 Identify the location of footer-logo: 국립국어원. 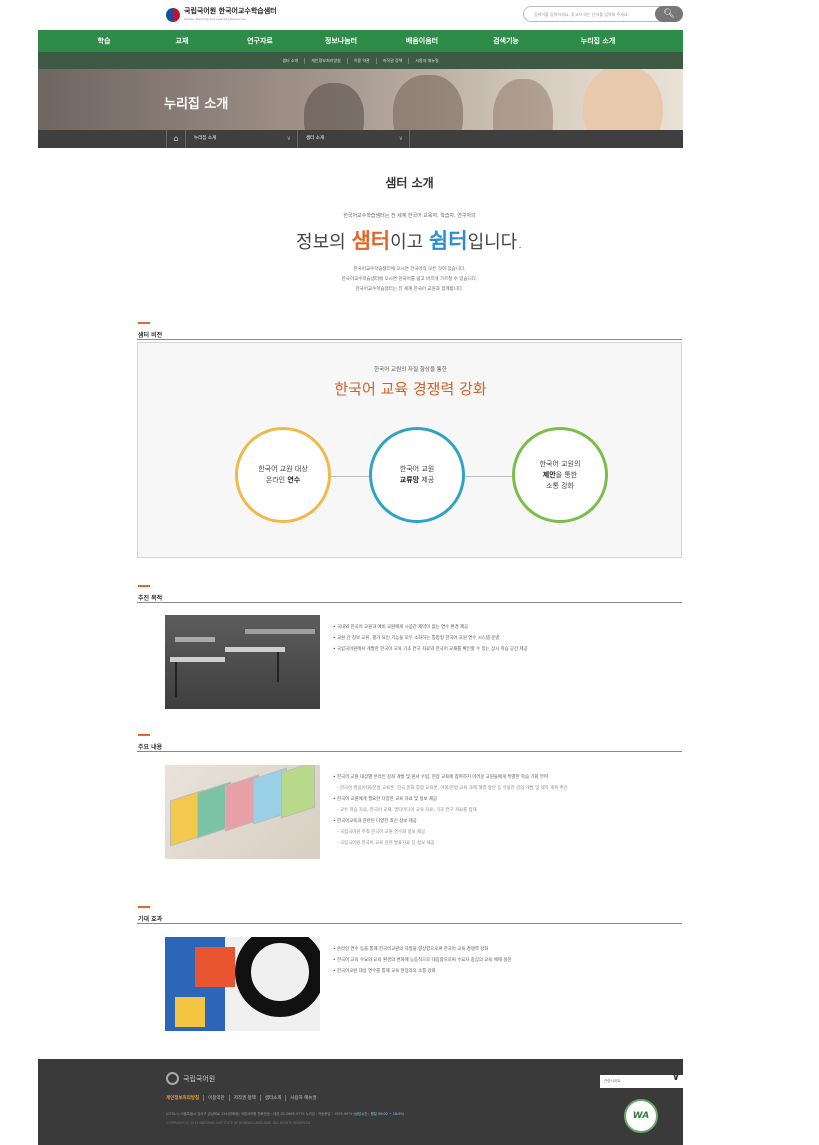
(190, 1078).